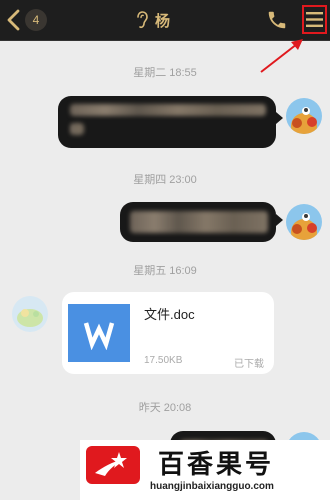 Image resolution: width=330 pixels, height=500 pixels. What do you see at coordinates (163, 21) in the screenshot?
I see `contact-name: 杨` at bounding box center [163, 21].